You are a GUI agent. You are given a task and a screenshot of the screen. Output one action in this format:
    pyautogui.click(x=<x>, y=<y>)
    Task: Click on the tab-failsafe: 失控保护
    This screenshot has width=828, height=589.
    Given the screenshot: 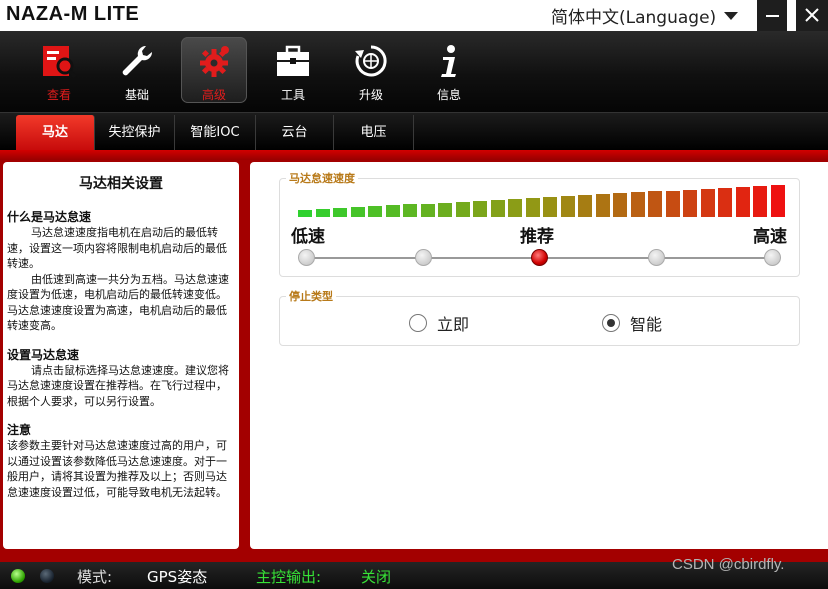 What is the action you would take?
    pyautogui.click(x=135, y=133)
    